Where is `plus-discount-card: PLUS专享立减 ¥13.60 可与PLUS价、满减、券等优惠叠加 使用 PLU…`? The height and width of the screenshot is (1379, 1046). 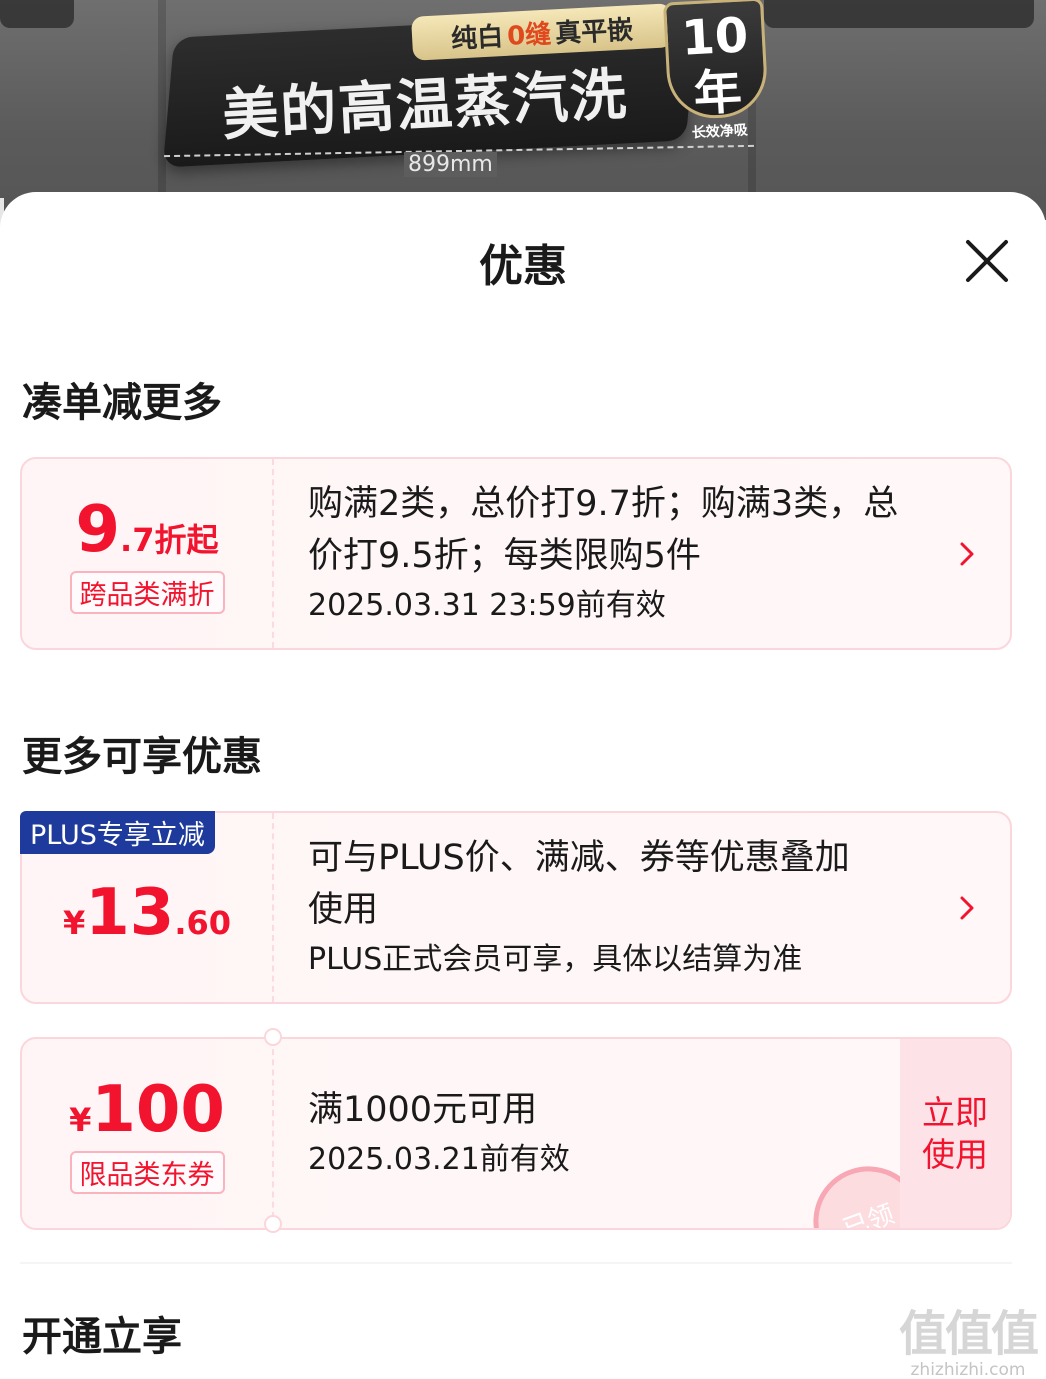
plus-discount-card: PLUS专享立减 ¥13.60 可与PLUS价、满减、券等优惠叠加 使用 PLU… is located at coordinates (516, 907).